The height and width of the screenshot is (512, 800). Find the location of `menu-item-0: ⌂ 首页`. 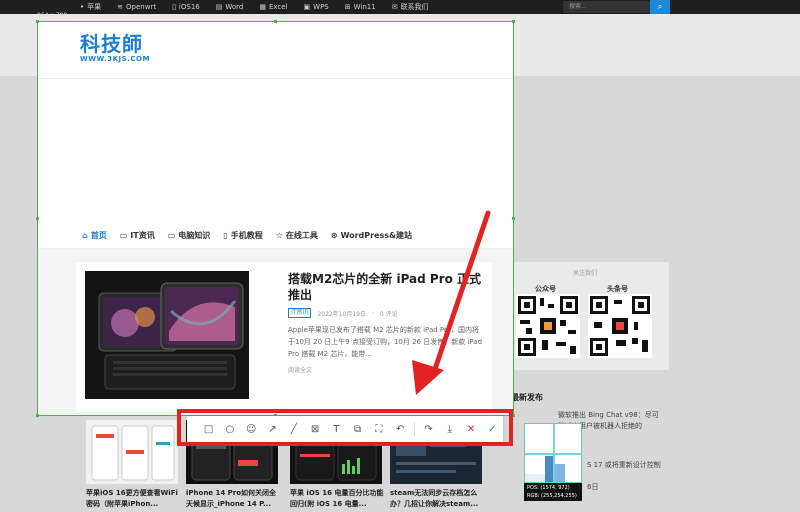

menu-item-0: ⌂ 首页 is located at coordinates (94, 235).